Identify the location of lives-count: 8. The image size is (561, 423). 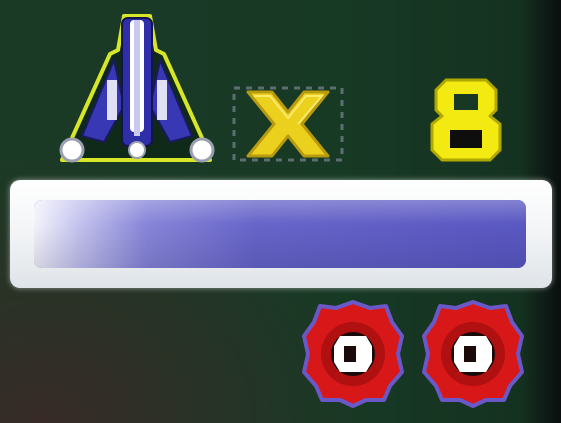
(466, 121).